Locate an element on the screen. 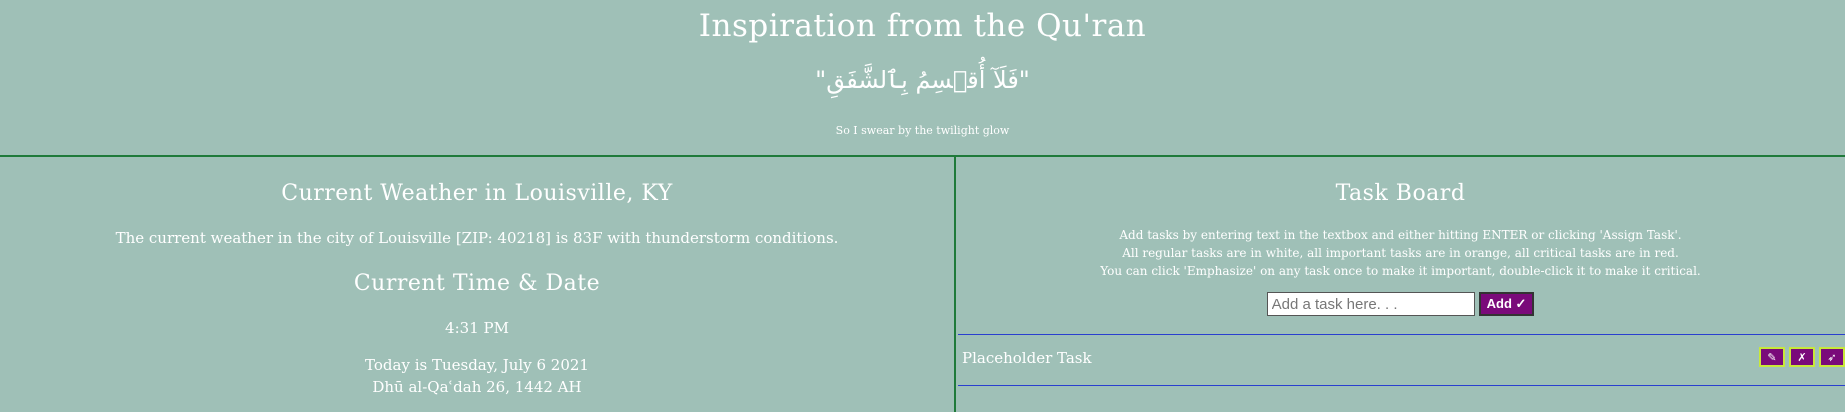 The image size is (1845, 412). current-time: 4:31 PM is located at coordinates (477, 328).